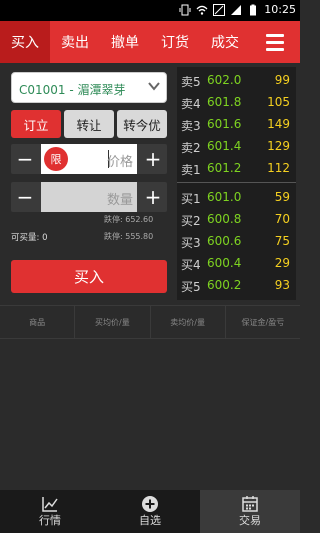  I want to click on nav-trade-label: 交易, so click(250, 520).